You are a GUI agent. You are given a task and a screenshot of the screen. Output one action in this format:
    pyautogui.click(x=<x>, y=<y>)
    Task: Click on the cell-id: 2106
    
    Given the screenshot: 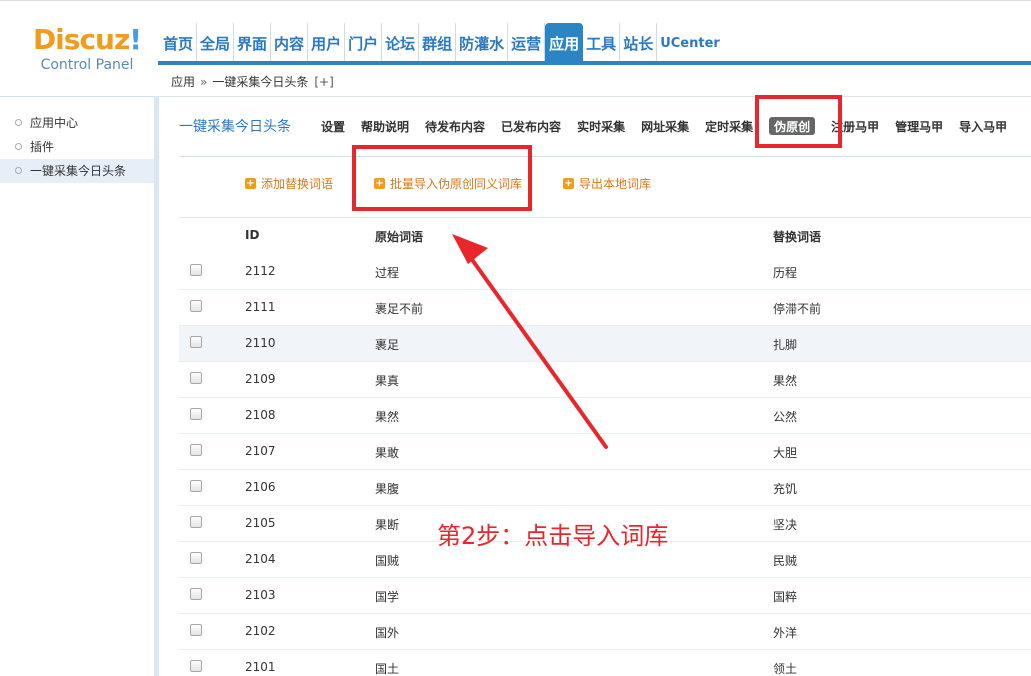 What is the action you would take?
    pyautogui.click(x=260, y=487)
    